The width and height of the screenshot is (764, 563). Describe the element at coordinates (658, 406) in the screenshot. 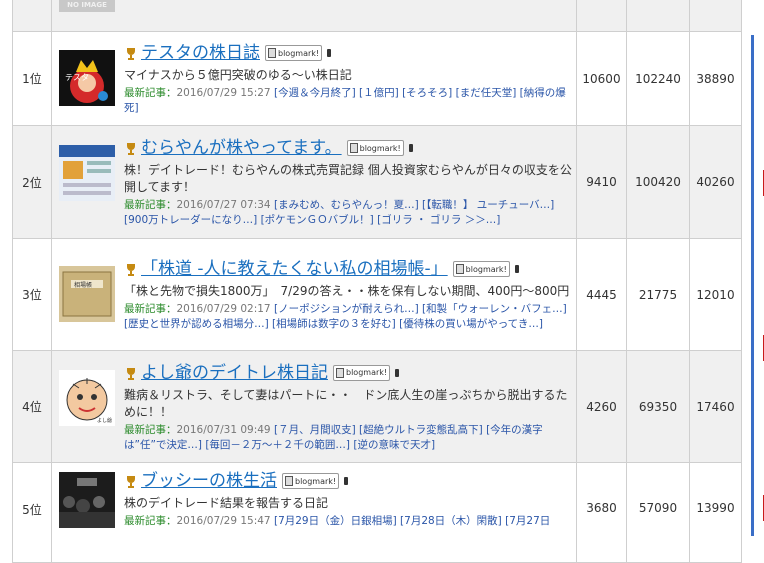

I see `out-count: 69350` at that location.